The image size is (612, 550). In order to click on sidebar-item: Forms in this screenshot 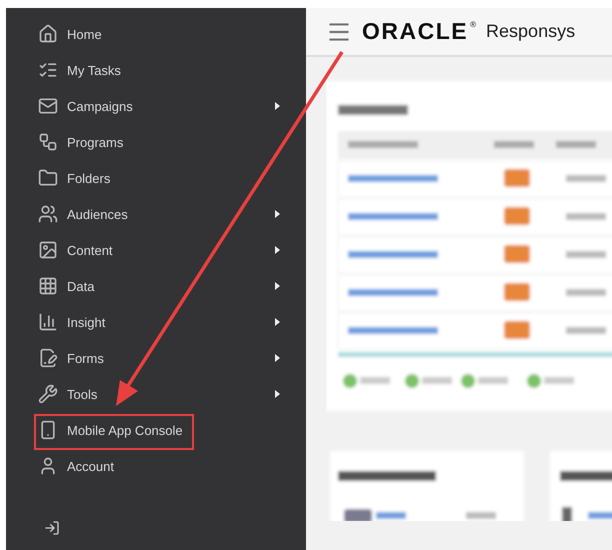, I will do `click(158, 358)`.